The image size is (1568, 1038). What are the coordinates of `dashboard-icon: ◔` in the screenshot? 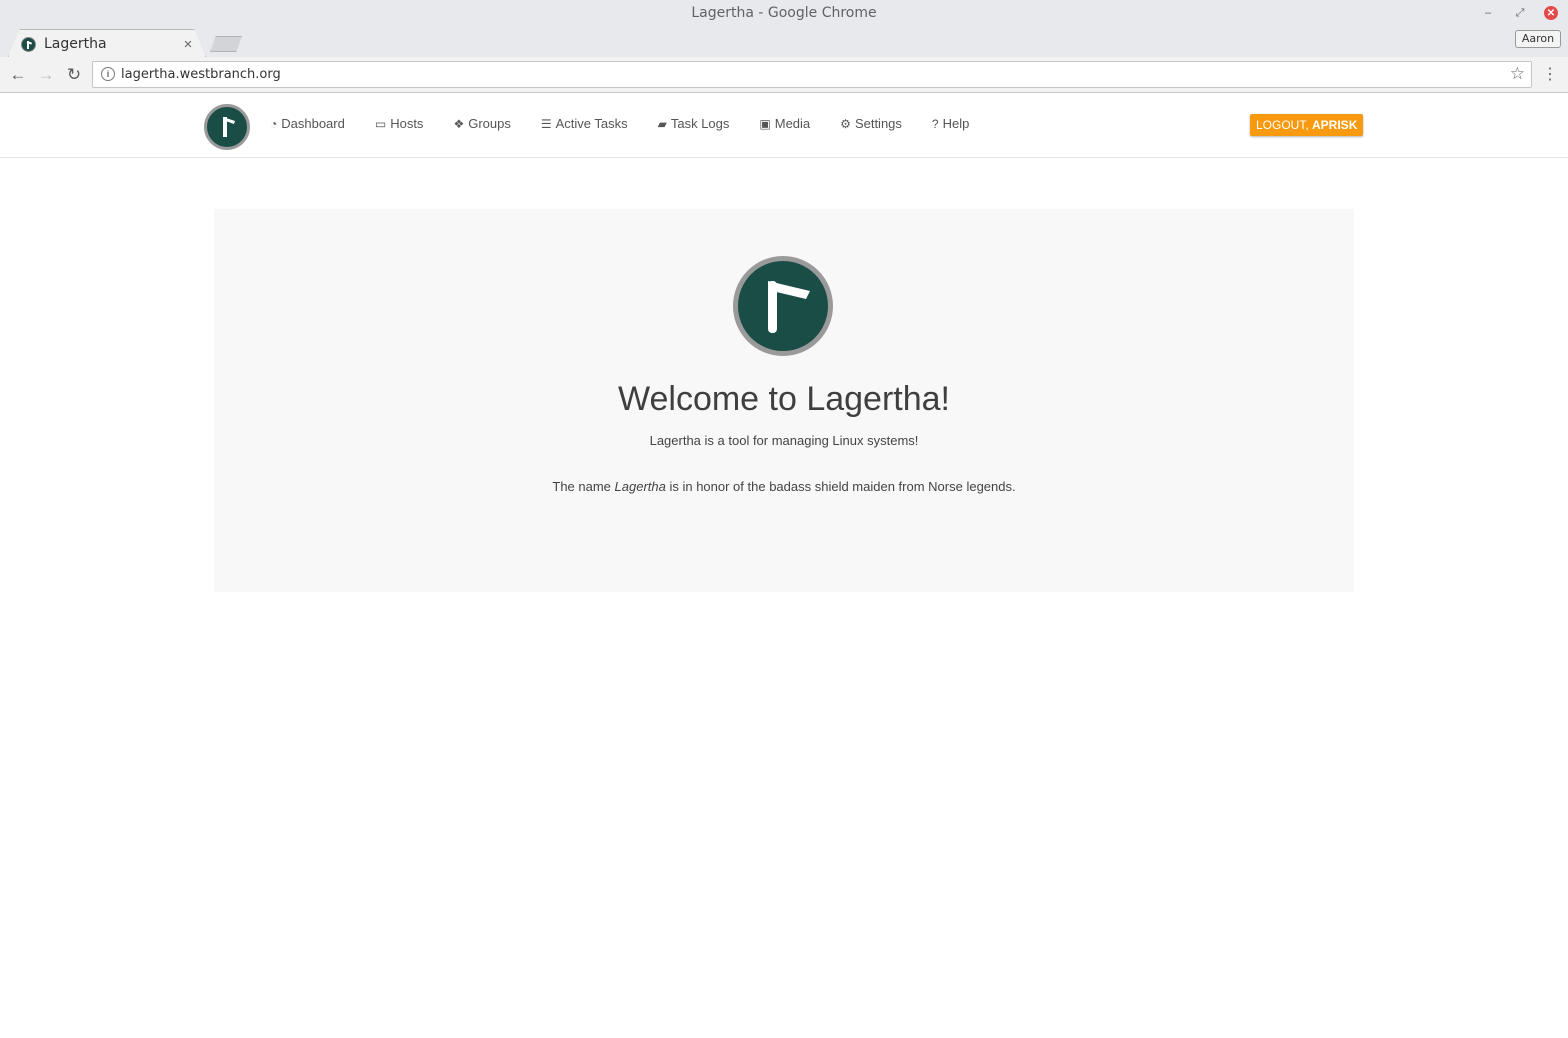 It's located at (274, 123).